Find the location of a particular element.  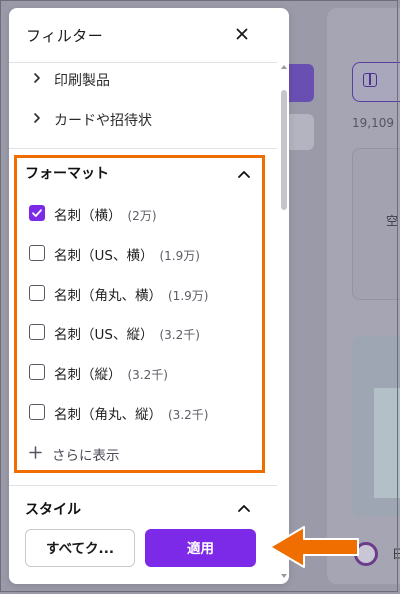

format-option-business-card-us-landscape: 名刺（US、横） (1.9万) is located at coordinates (142, 254).